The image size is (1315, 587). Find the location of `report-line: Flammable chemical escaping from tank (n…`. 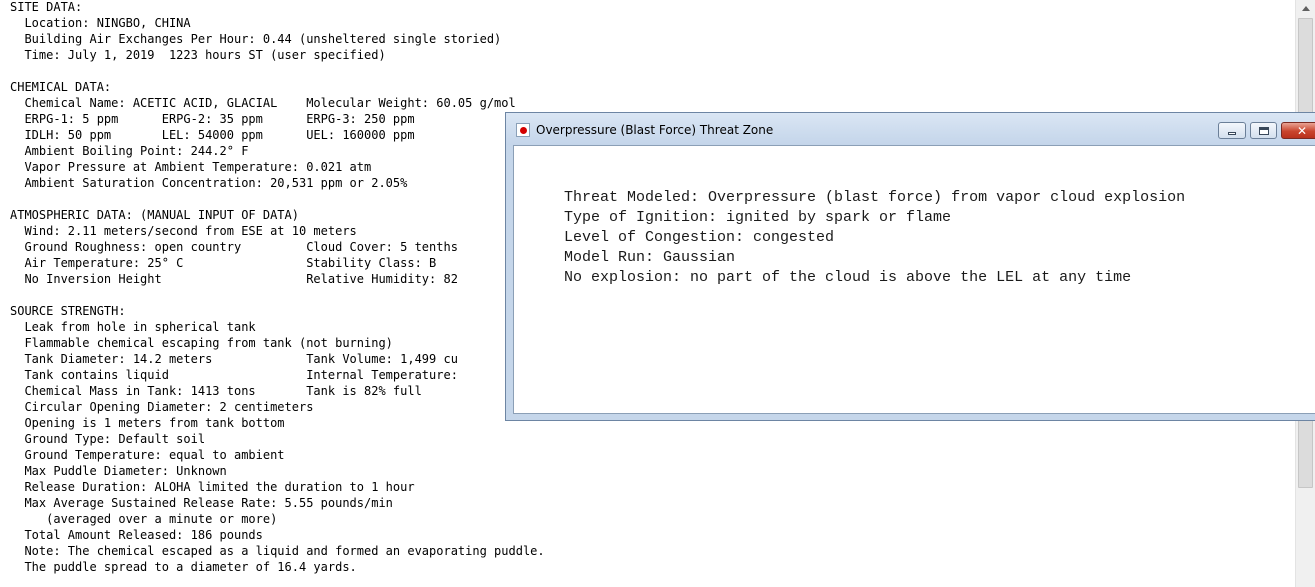

report-line: Flammable chemical escaping from tank (n… is located at coordinates (201, 343).